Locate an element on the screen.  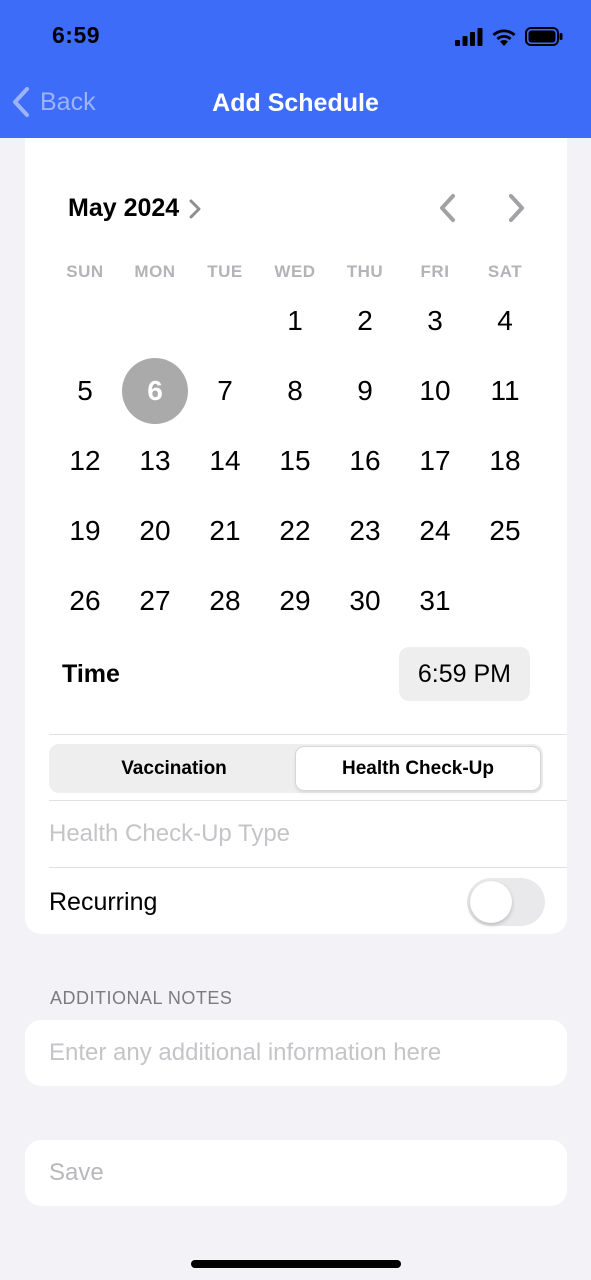
calendar-day: 28 is located at coordinates (225, 601).